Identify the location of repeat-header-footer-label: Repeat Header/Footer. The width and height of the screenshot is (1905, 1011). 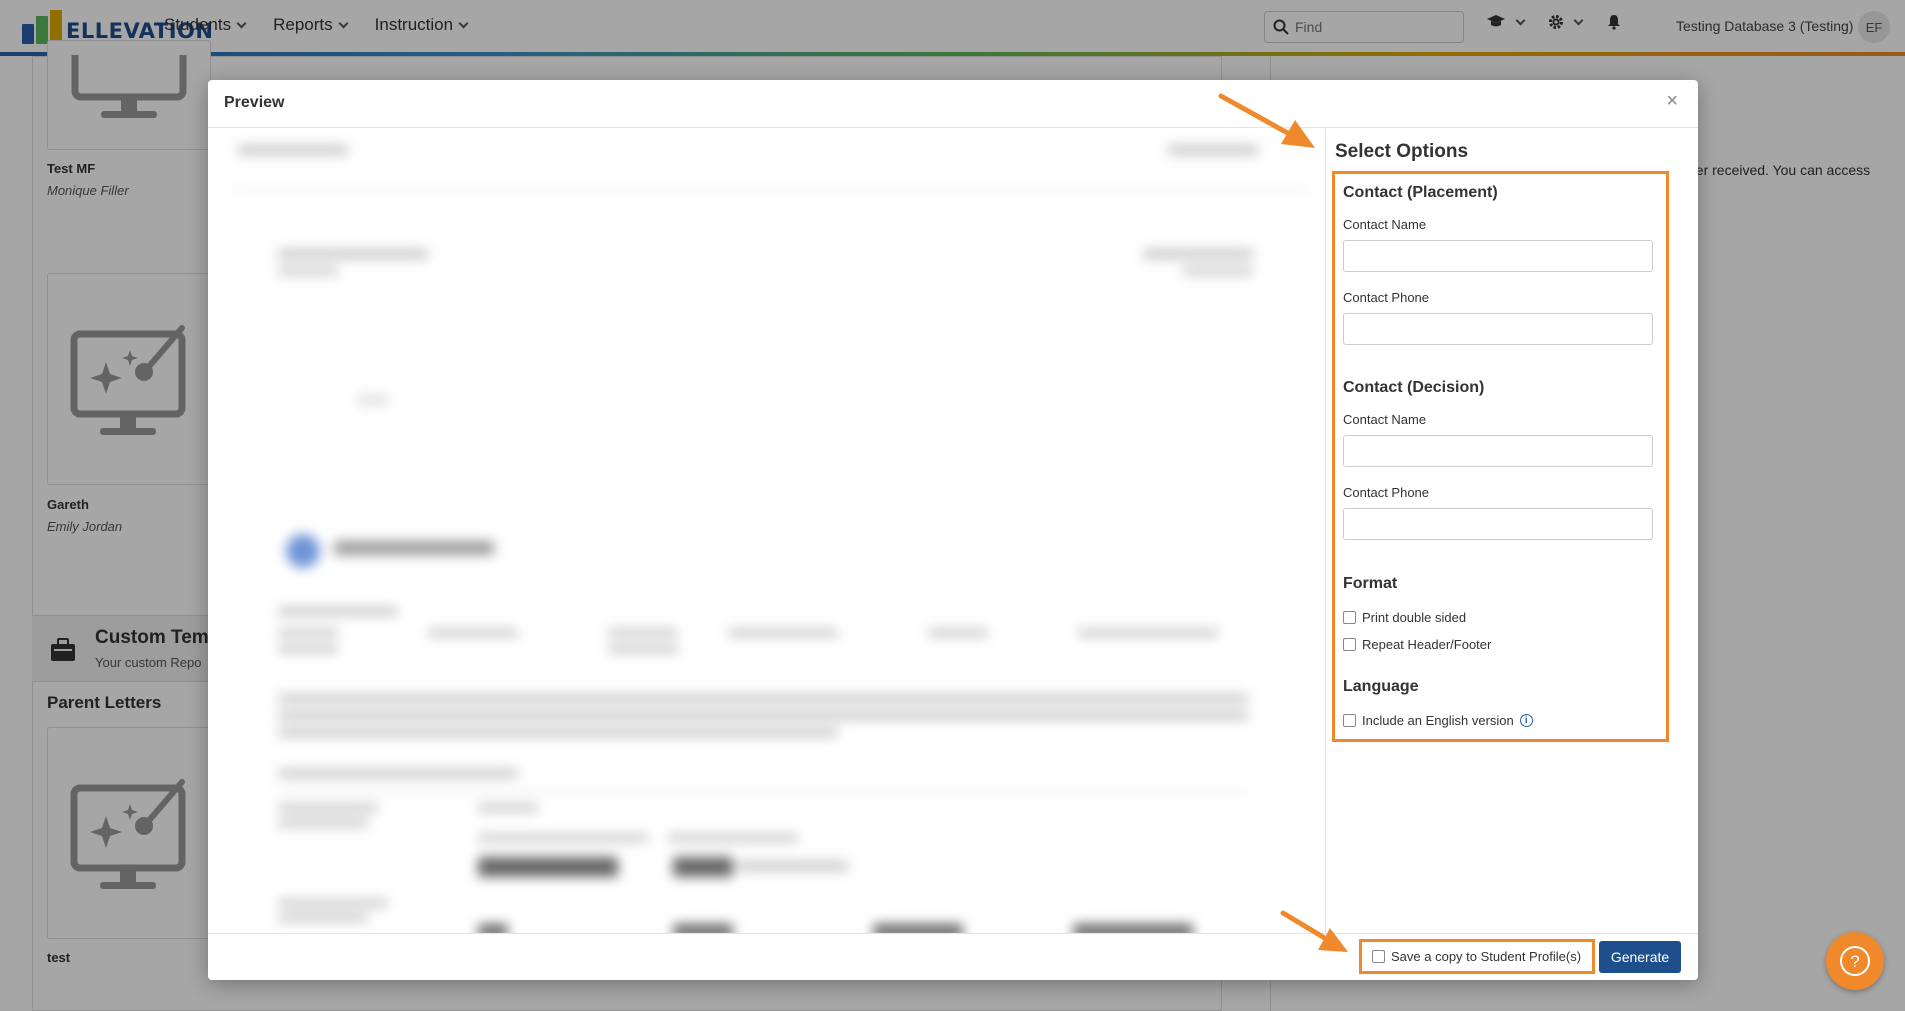
(1427, 644).